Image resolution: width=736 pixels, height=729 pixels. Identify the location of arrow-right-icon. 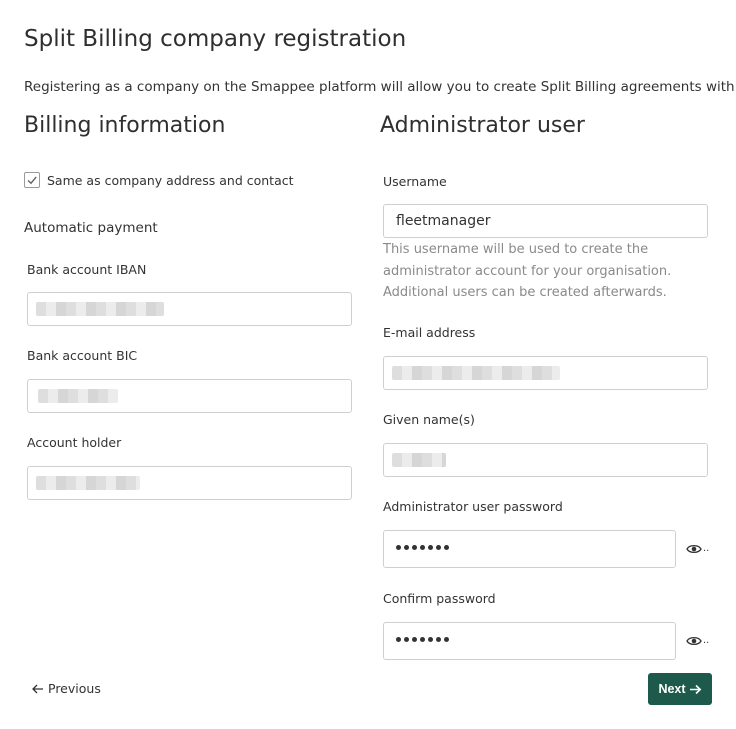
(695, 689).